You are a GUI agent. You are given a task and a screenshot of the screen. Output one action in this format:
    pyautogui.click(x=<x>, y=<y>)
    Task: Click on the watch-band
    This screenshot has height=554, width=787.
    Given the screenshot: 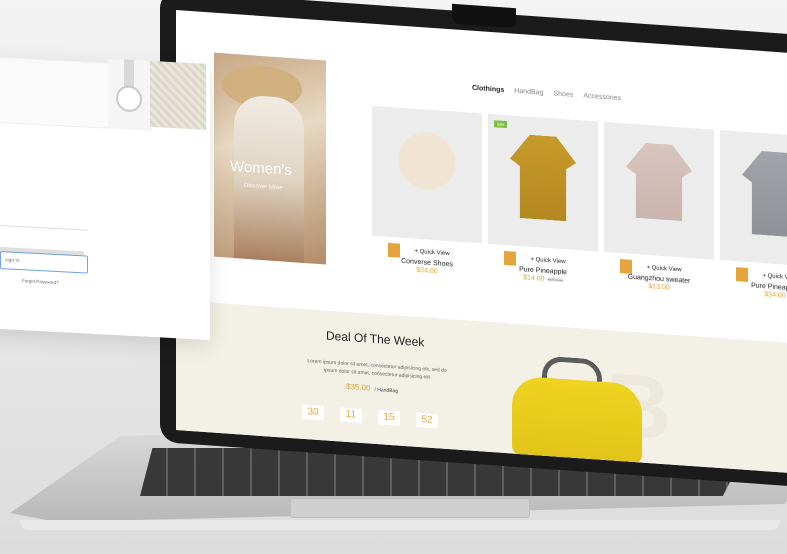 What is the action you would take?
    pyautogui.click(x=129, y=74)
    